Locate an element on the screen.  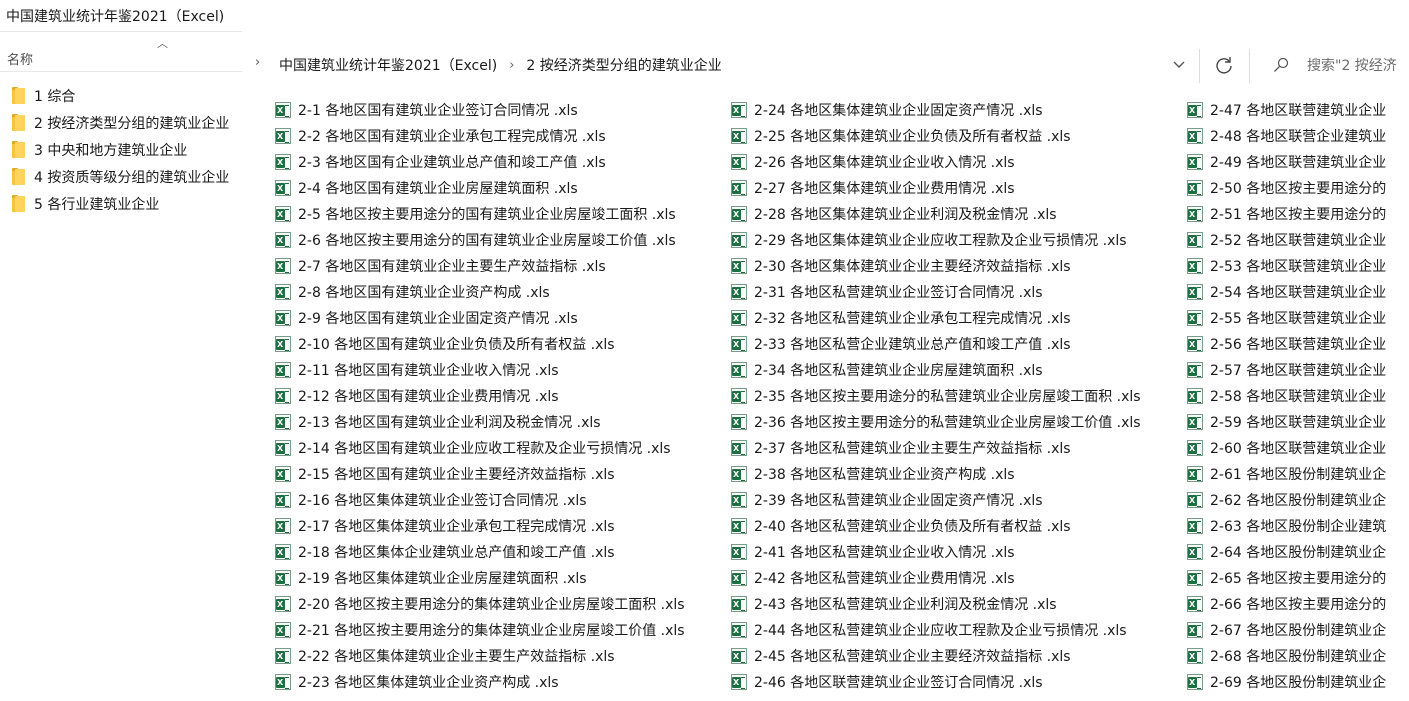
refresh-icon is located at coordinates (1224, 65).